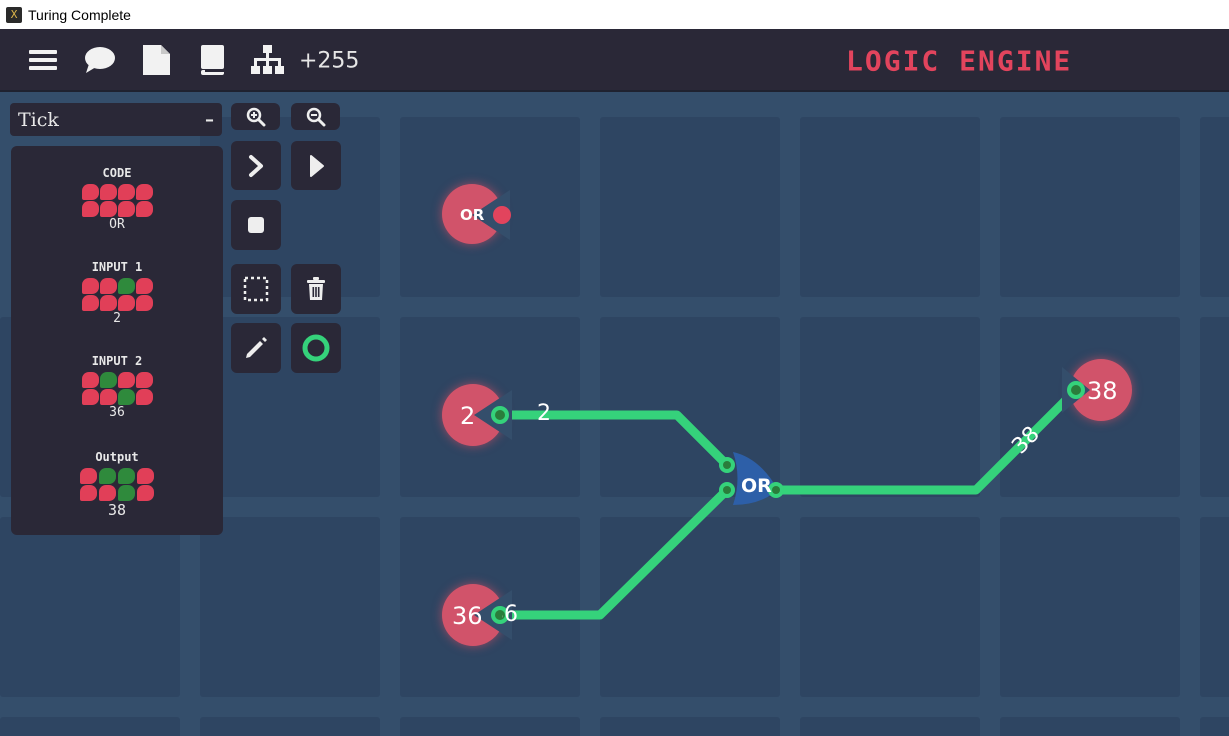 The height and width of the screenshot is (736, 1229). I want to click on or-gate-label: OR, so click(756, 486).